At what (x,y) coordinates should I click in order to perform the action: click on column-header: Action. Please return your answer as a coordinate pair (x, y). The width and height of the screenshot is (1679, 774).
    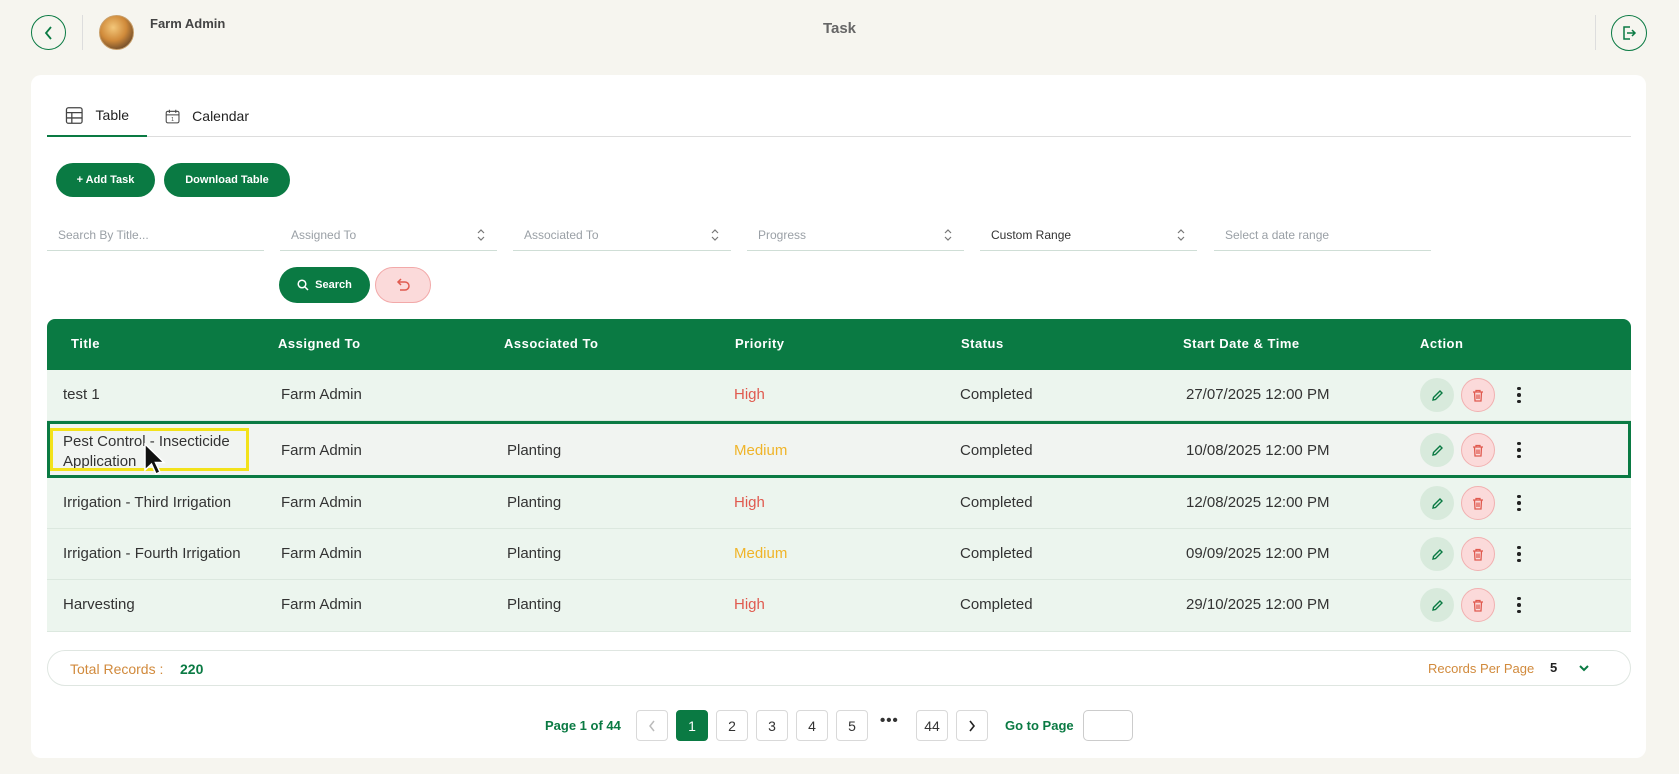
    Looking at the image, I should click on (1442, 343).